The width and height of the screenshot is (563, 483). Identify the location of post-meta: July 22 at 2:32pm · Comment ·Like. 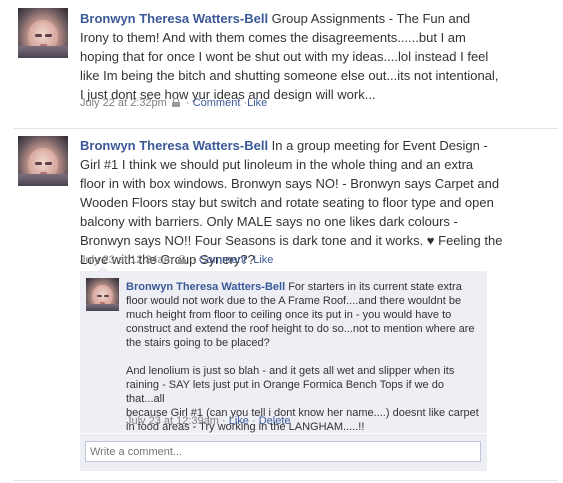
(173, 103).